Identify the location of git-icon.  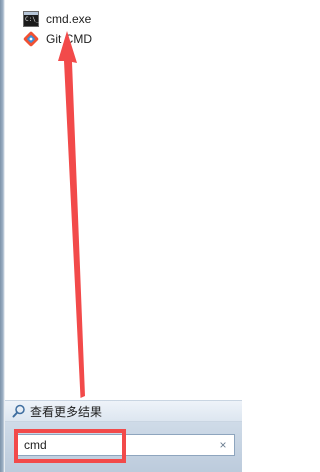
(31, 39).